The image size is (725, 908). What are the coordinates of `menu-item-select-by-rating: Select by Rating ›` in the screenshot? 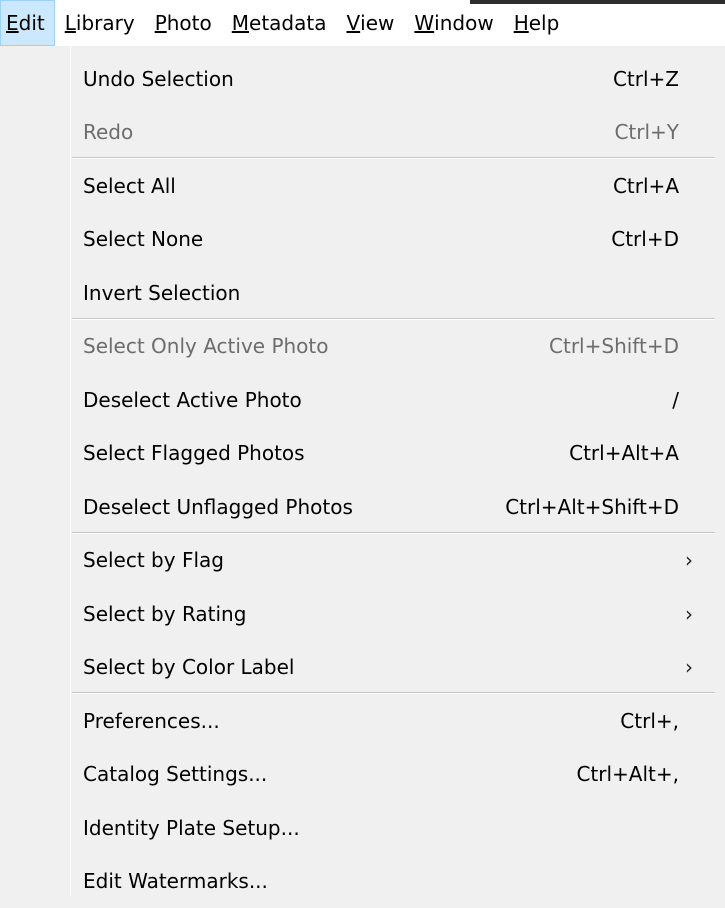 It's located at (362, 614).